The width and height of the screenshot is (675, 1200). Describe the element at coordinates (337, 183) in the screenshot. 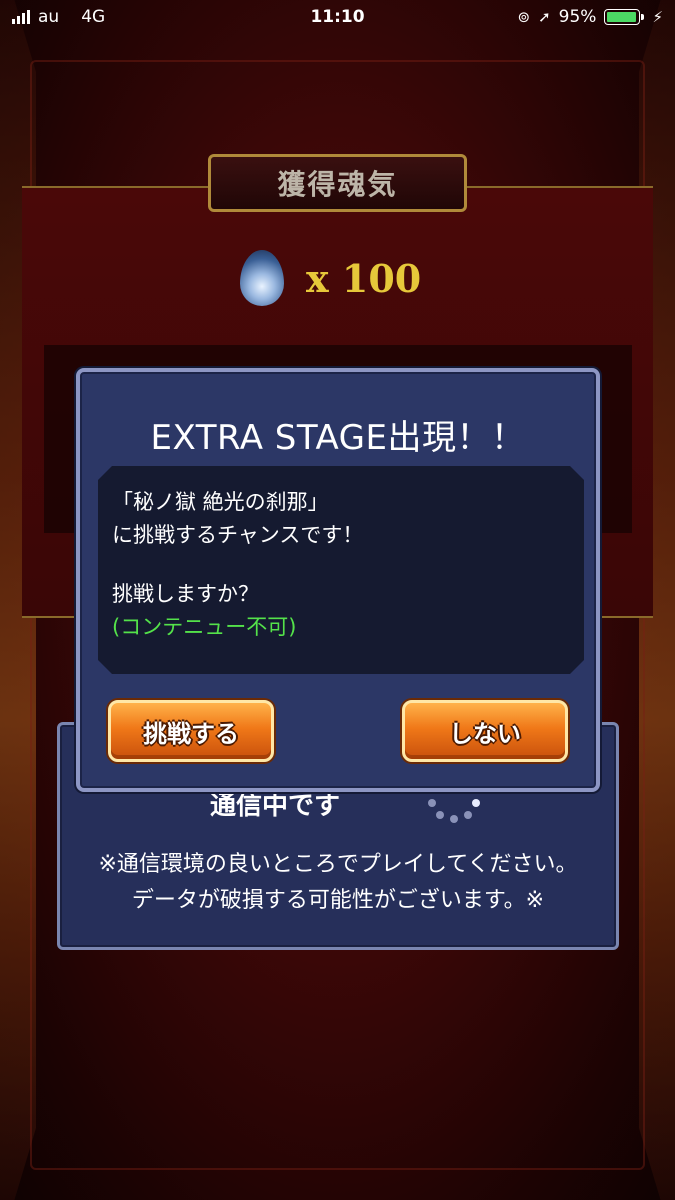

I see `soul-header: 獲得魂気` at that location.